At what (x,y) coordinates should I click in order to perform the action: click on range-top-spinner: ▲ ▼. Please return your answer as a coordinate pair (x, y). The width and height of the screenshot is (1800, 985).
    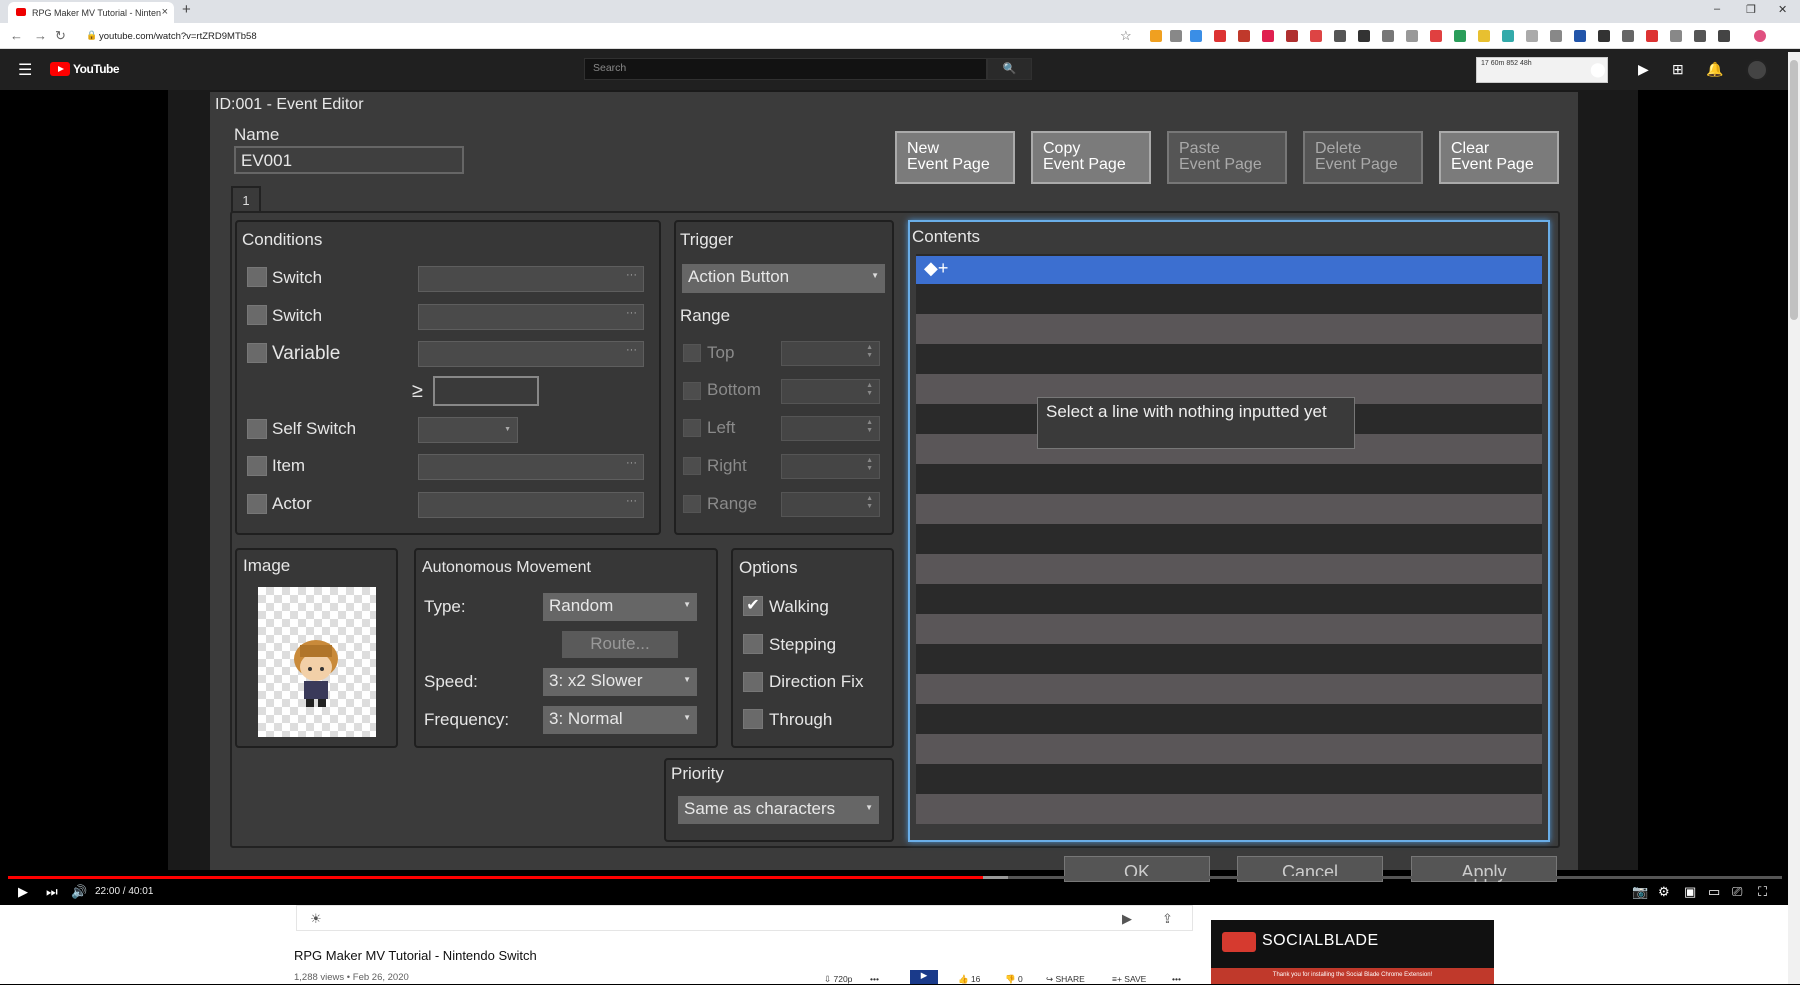
    Looking at the image, I should click on (830, 353).